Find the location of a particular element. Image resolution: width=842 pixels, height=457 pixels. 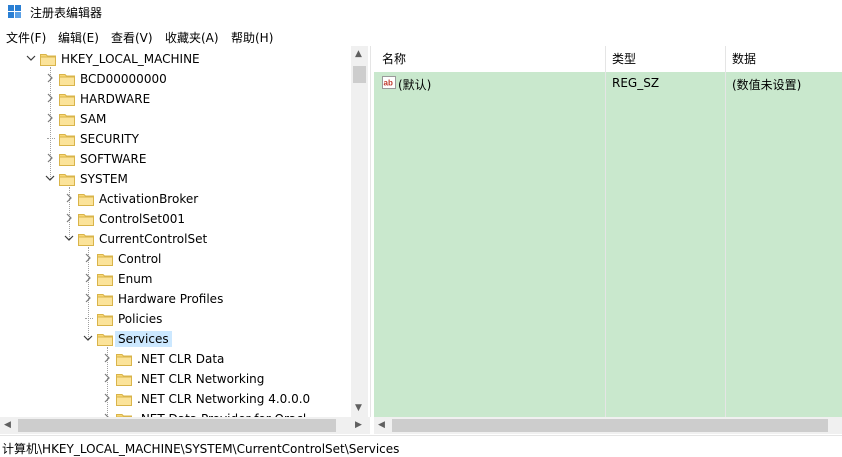

tree-node: SAM is located at coordinates (175, 119).